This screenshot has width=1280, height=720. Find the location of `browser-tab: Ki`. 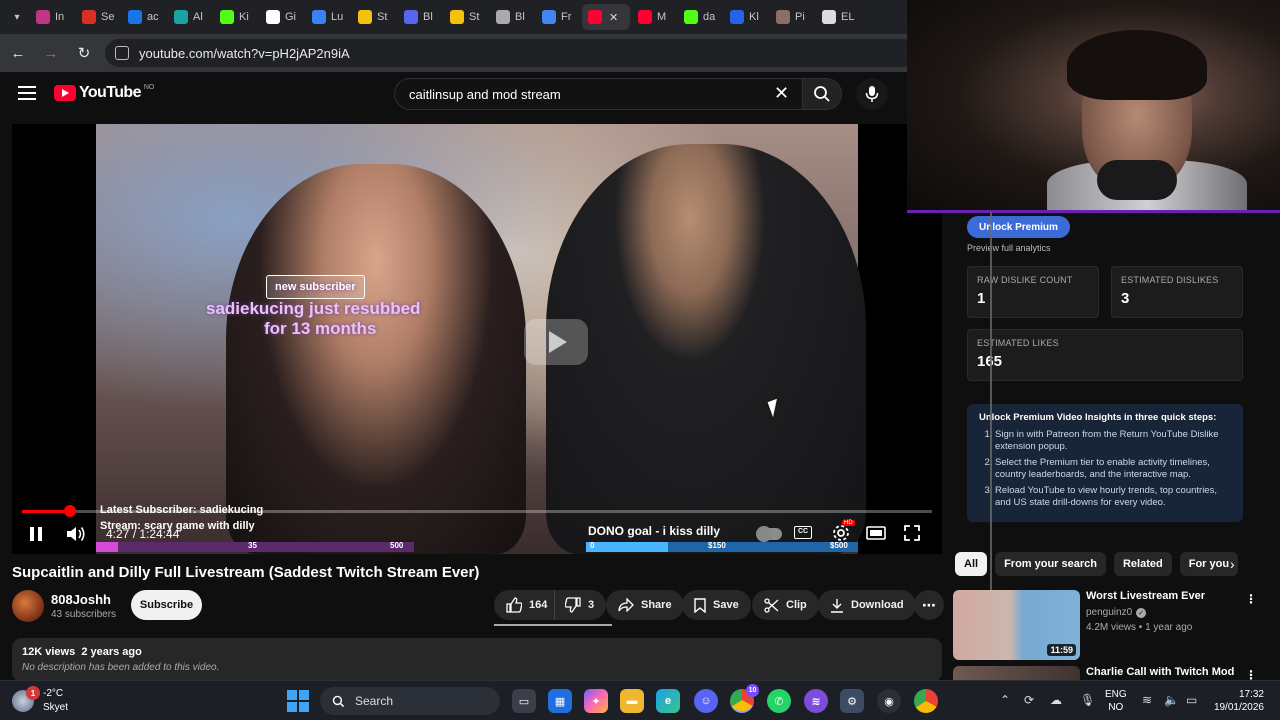

browser-tab: Ki is located at coordinates (236, 17).